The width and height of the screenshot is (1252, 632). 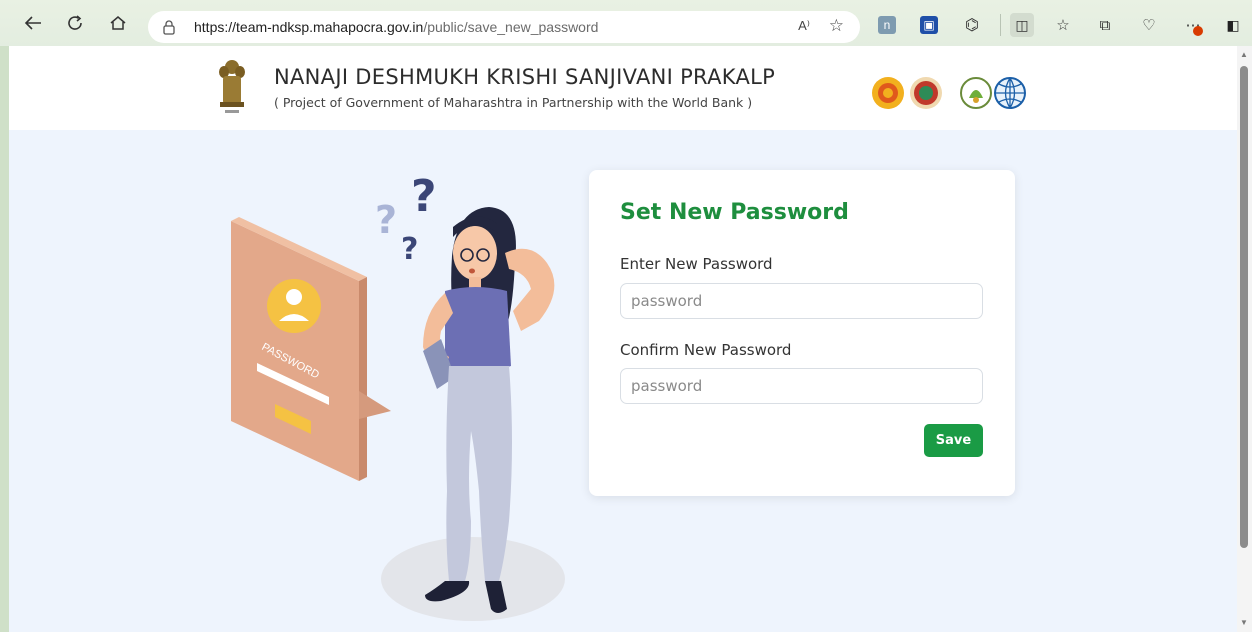 What do you see at coordinates (1233, 25) in the screenshot?
I see `sidebar-toggle-icon: ◧` at bounding box center [1233, 25].